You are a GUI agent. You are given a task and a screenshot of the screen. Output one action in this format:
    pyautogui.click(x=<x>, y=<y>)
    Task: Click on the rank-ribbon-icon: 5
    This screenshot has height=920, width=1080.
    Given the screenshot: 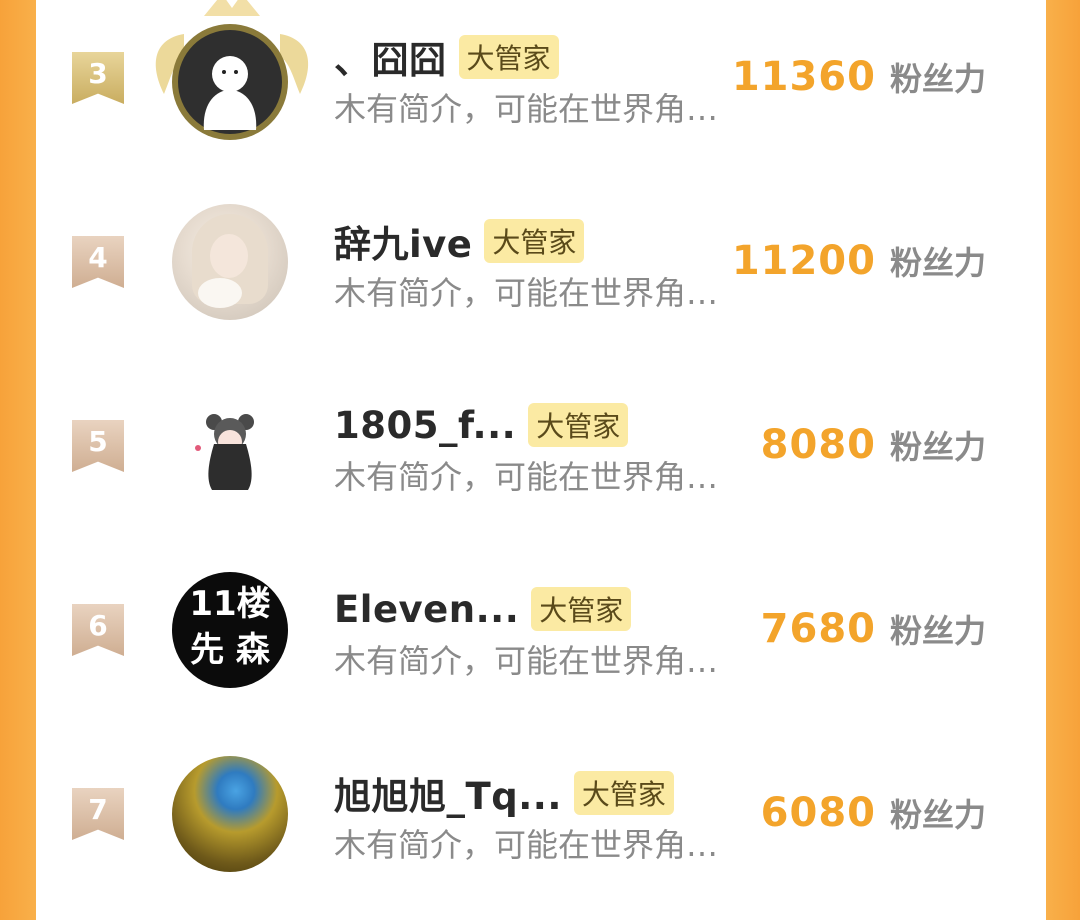 What is the action you would take?
    pyautogui.click(x=98, y=446)
    